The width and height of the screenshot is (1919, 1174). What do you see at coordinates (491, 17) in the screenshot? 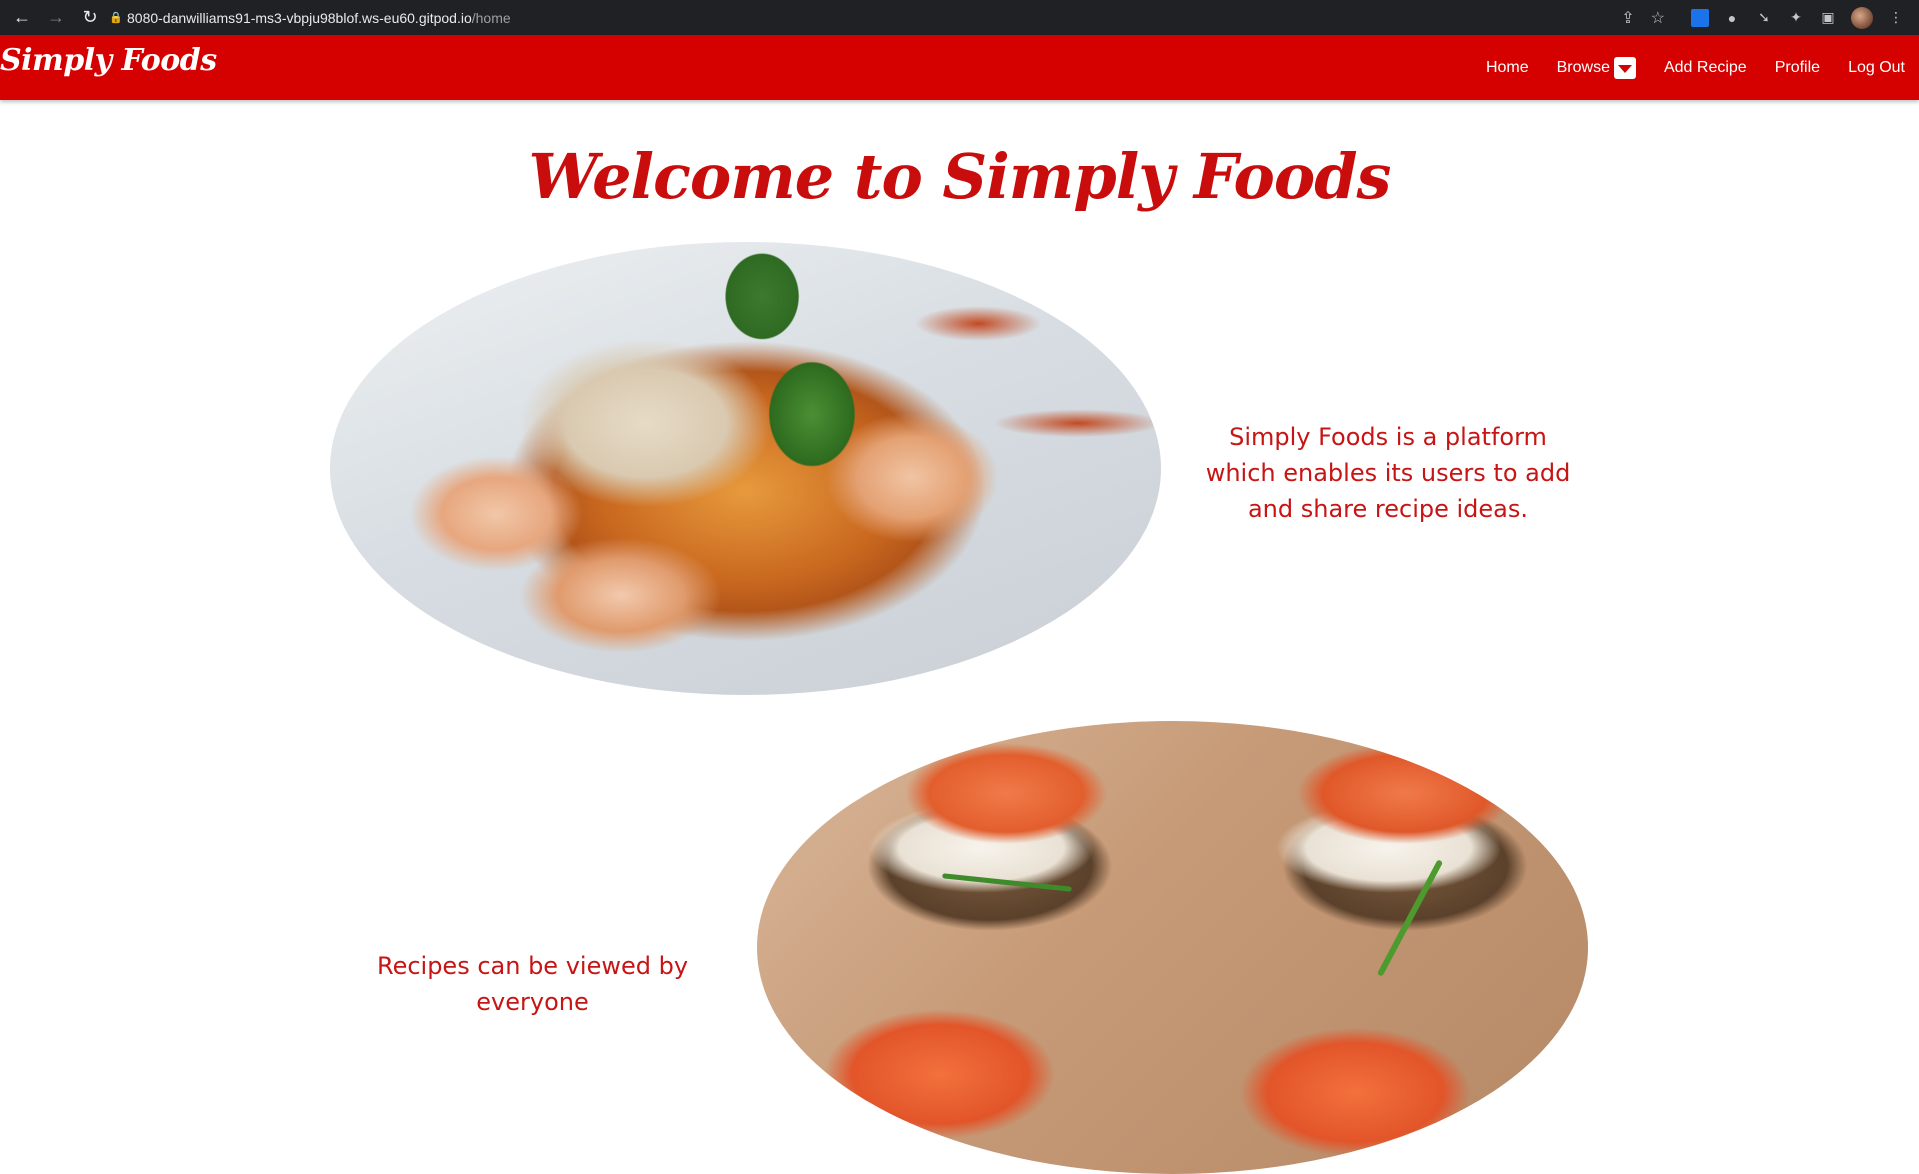
I see `url-path: /home` at bounding box center [491, 17].